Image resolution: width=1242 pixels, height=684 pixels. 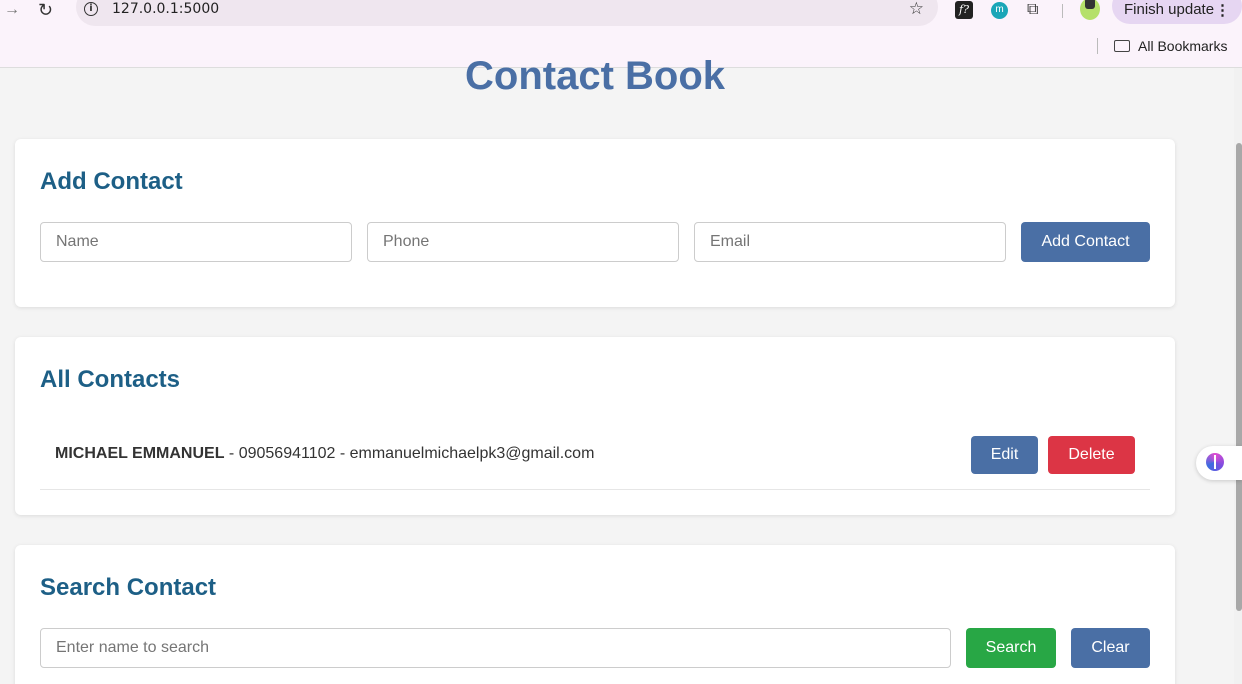 What do you see at coordinates (1122, 46) in the screenshot?
I see `folder-icon` at bounding box center [1122, 46].